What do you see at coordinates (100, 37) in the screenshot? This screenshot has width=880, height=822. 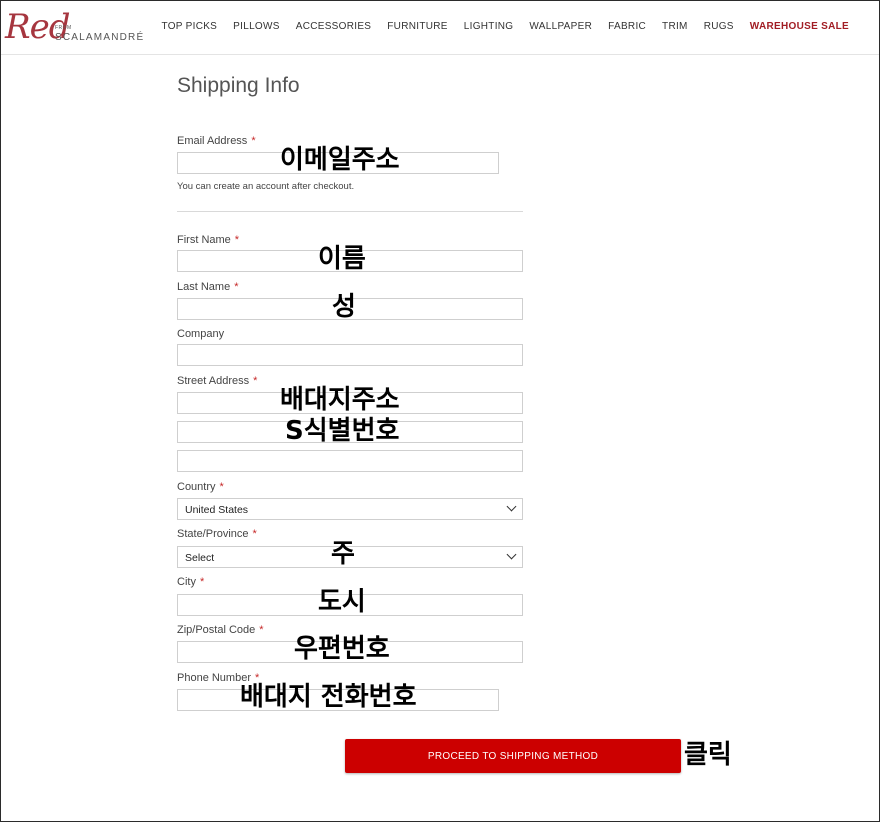 I see `logo-name: SCALAMANDRÉ` at bounding box center [100, 37].